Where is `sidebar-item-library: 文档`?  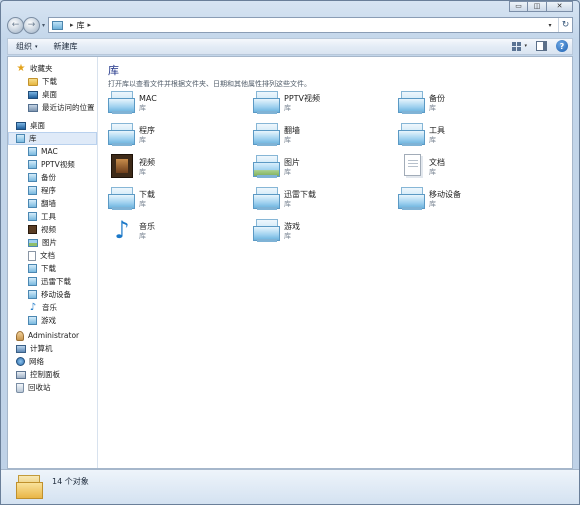
sidebar-item-library: 文档 is located at coordinates (52, 255).